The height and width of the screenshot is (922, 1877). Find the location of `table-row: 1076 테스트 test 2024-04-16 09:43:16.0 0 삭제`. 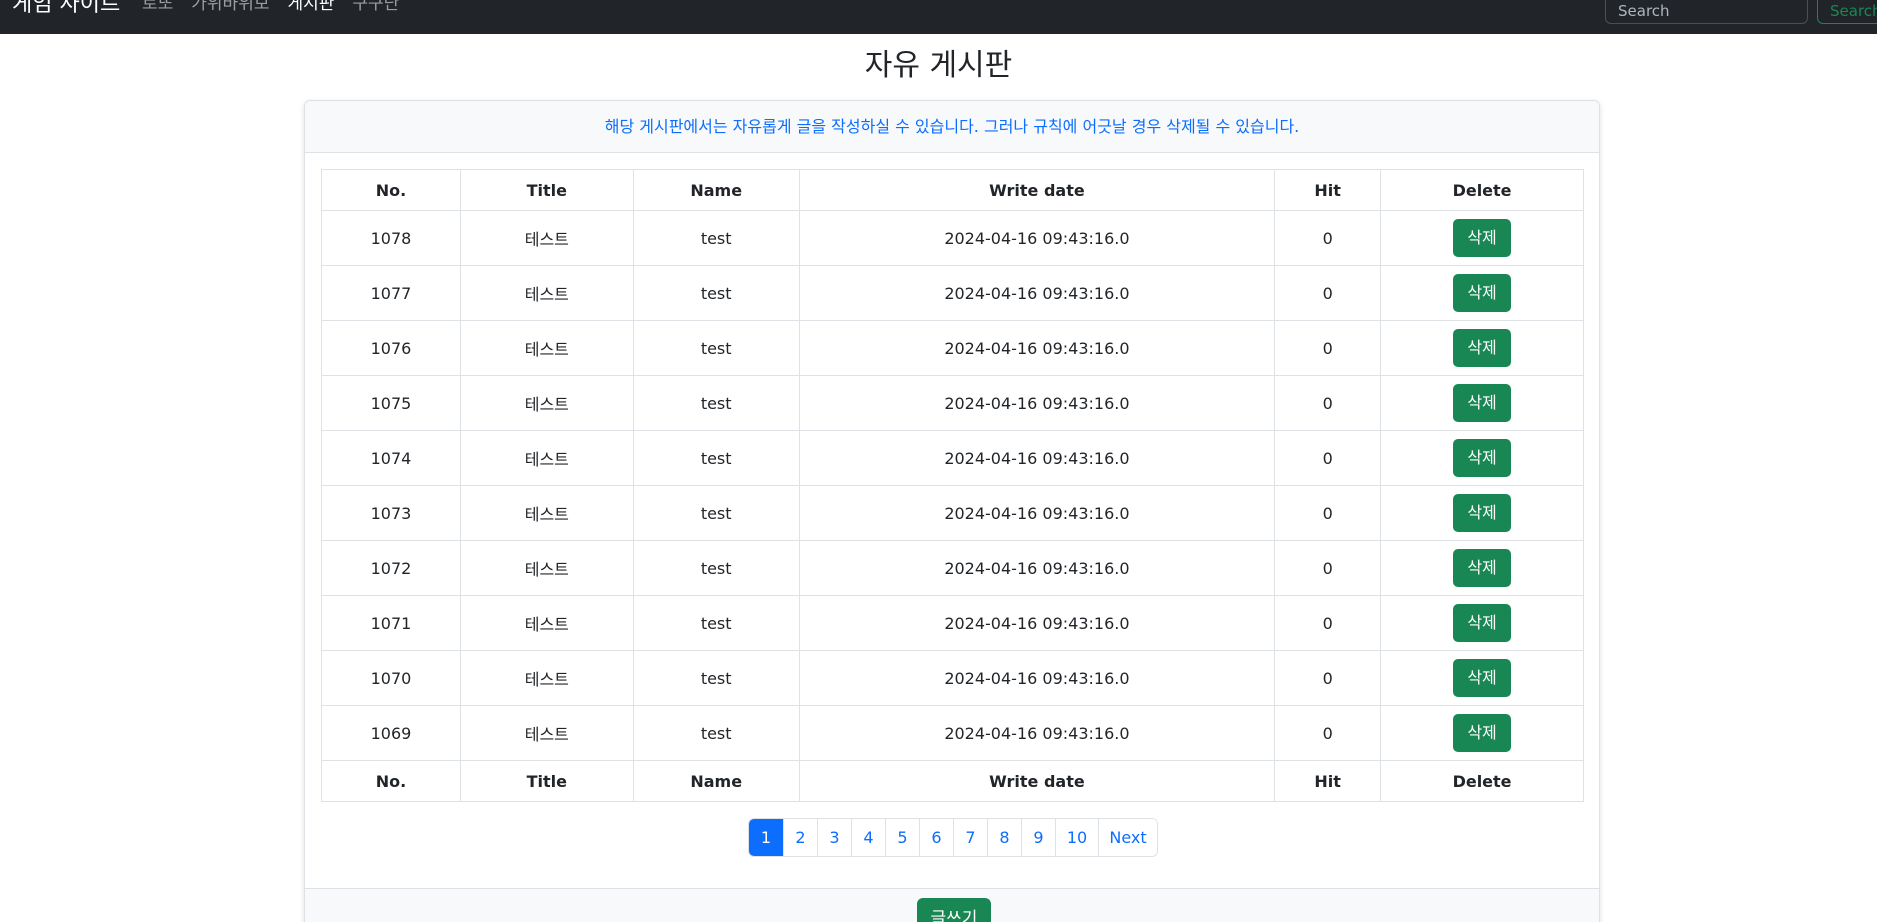

table-row: 1076 테스트 test 2024-04-16 09:43:16.0 0 삭제 is located at coordinates (952, 348).